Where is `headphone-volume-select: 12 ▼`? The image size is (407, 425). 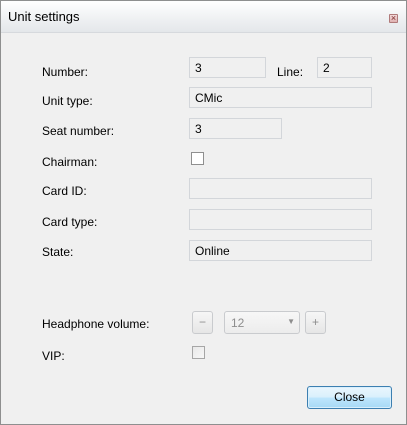 headphone-volume-select: 12 ▼ is located at coordinates (262, 322).